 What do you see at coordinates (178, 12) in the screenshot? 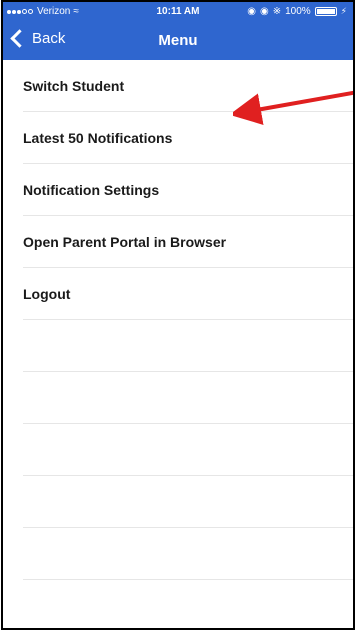
I see `status-bar: Verizon ≈ 10:11 AM ◉ ◉ ※ 100% ⚡` at bounding box center [178, 12].